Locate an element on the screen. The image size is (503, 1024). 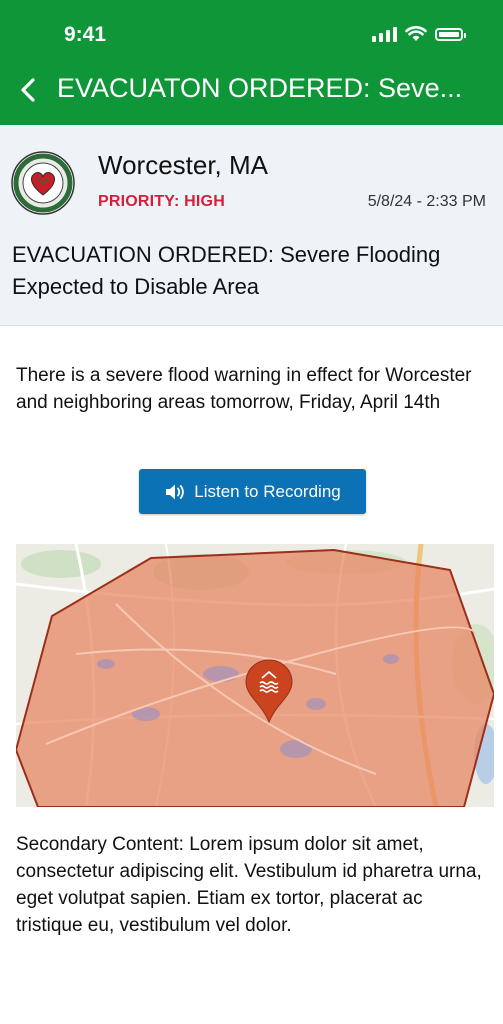
status-time: 9:41 is located at coordinates (85, 34).